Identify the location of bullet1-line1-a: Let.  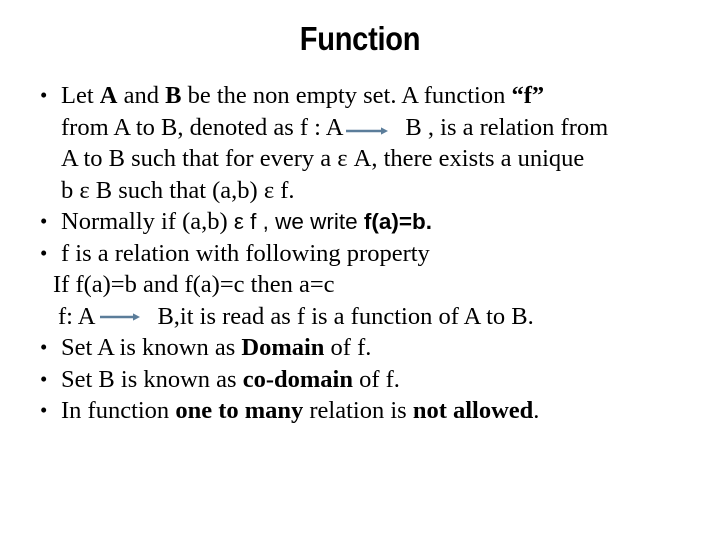
(80, 95).